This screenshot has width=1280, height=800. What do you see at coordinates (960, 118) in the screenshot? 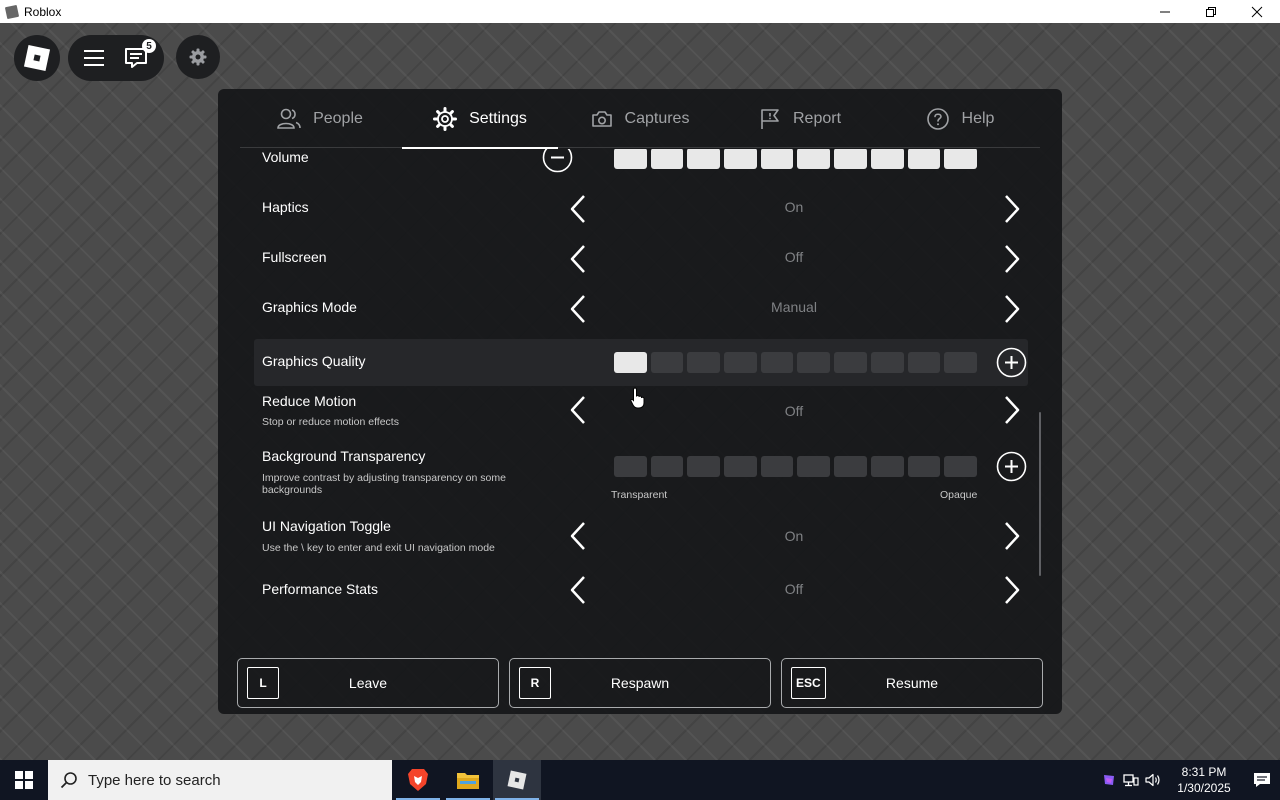
I see `tab-help: Help` at bounding box center [960, 118].